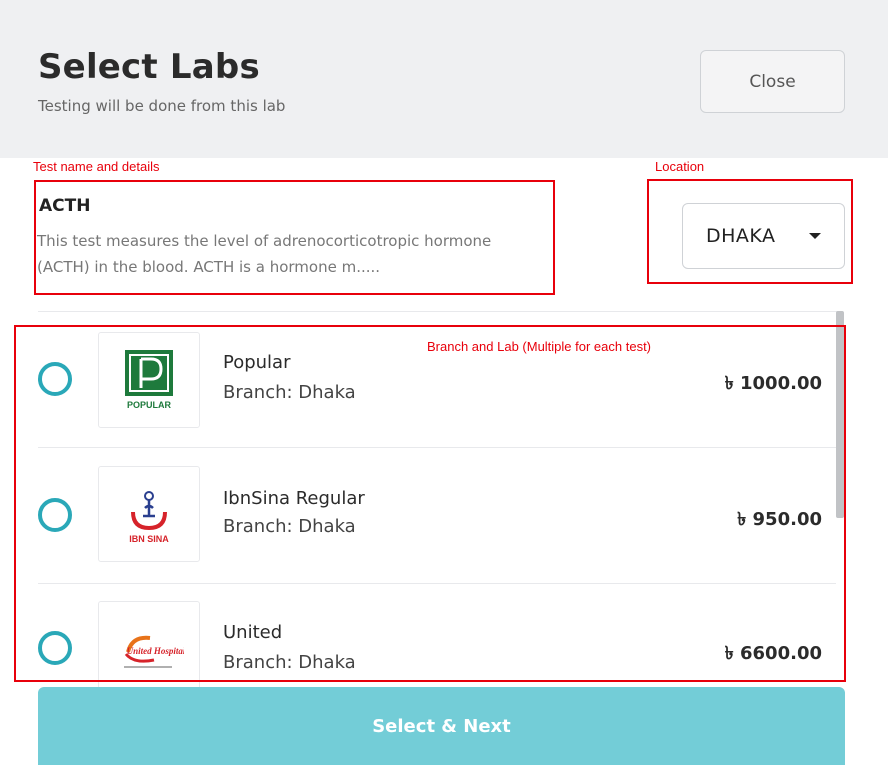  Describe the element at coordinates (162, 106) in the screenshot. I see `page-subtitle: Testing will be done from this lab` at that location.